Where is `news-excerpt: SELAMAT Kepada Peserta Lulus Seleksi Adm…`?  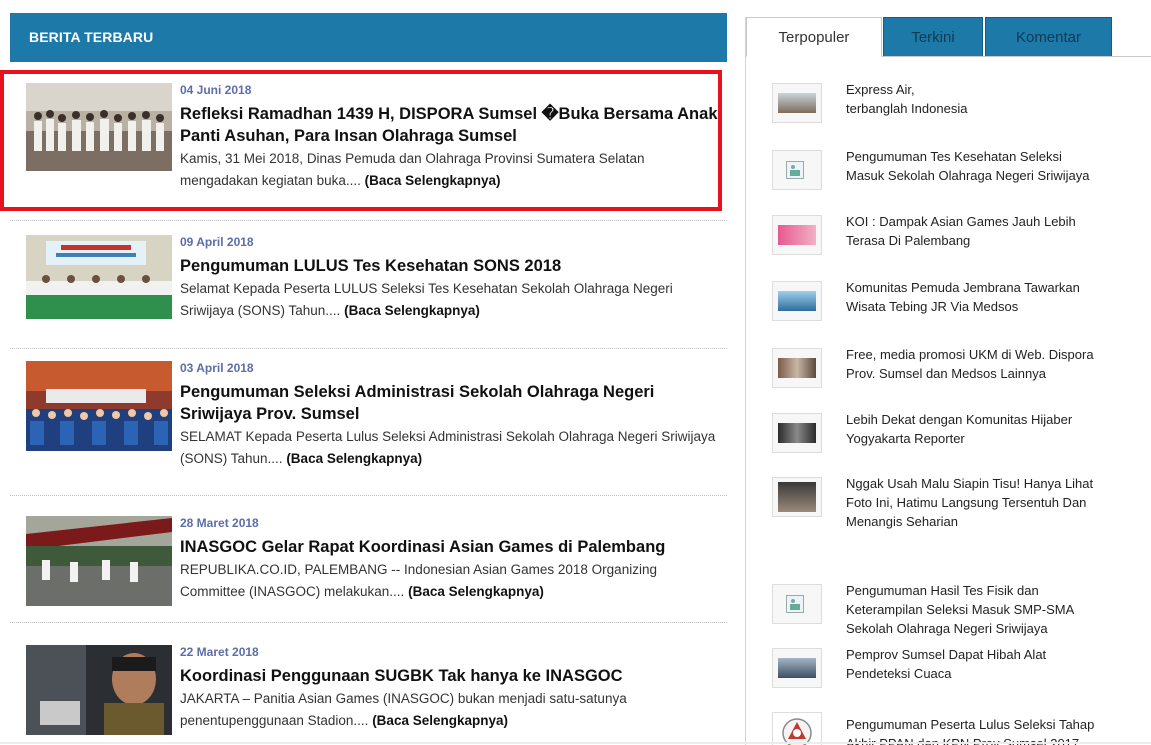 news-excerpt: SELAMAT Kepada Peserta Lulus Seleksi Adm… is located at coordinates (451, 448).